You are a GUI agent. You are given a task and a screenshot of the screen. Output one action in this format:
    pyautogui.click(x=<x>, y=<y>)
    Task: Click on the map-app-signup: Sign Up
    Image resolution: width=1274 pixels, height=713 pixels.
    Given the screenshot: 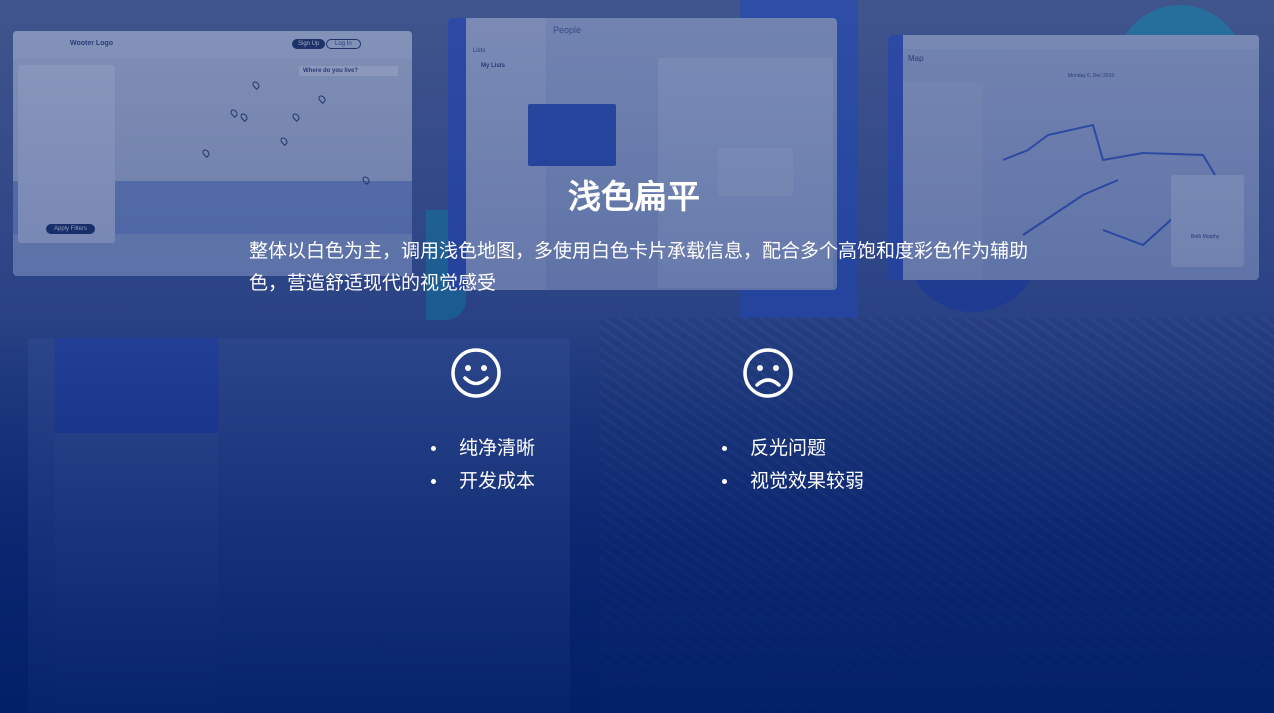 What is the action you would take?
    pyautogui.click(x=309, y=44)
    